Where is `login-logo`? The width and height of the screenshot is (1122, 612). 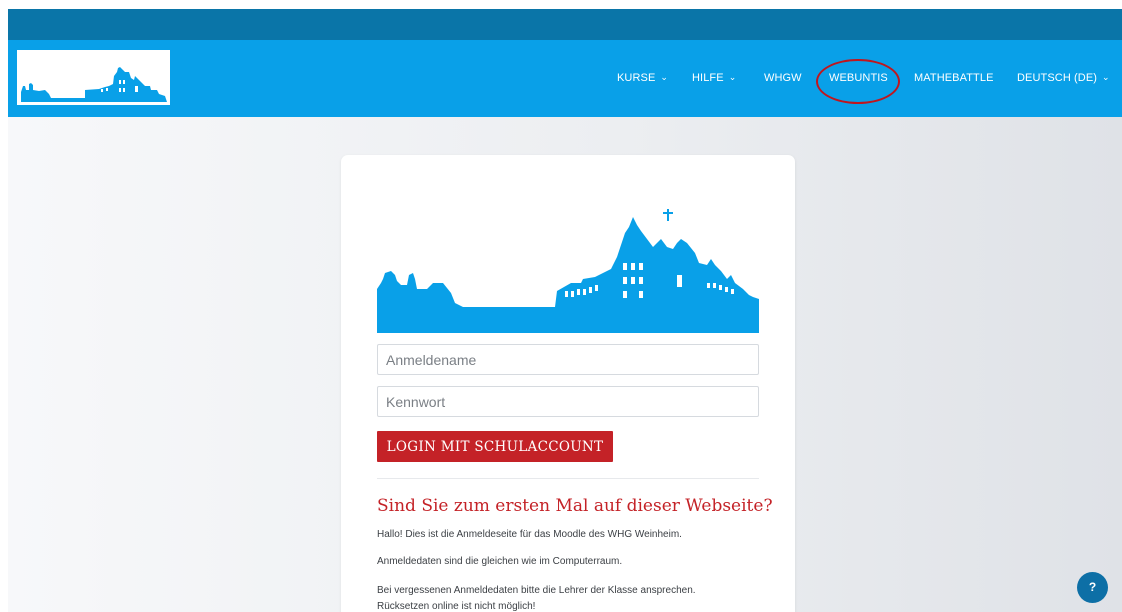 login-logo is located at coordinates (568, 273).